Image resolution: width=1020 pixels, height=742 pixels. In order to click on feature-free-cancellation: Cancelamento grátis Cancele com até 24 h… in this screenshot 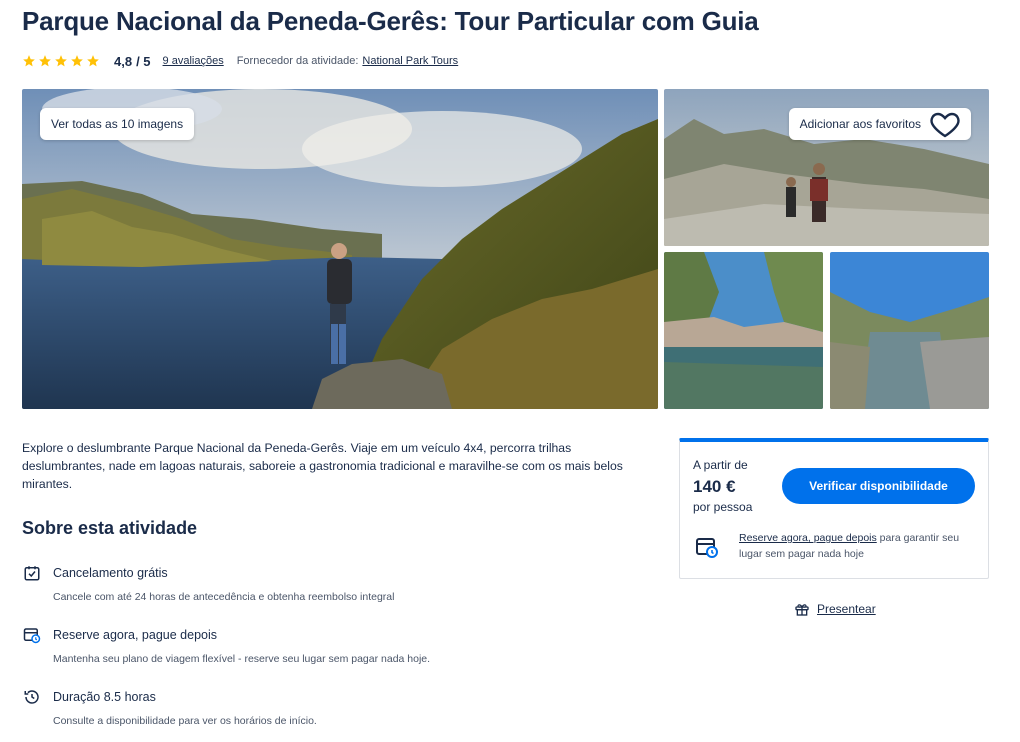, I will do `click(322, 583)`.